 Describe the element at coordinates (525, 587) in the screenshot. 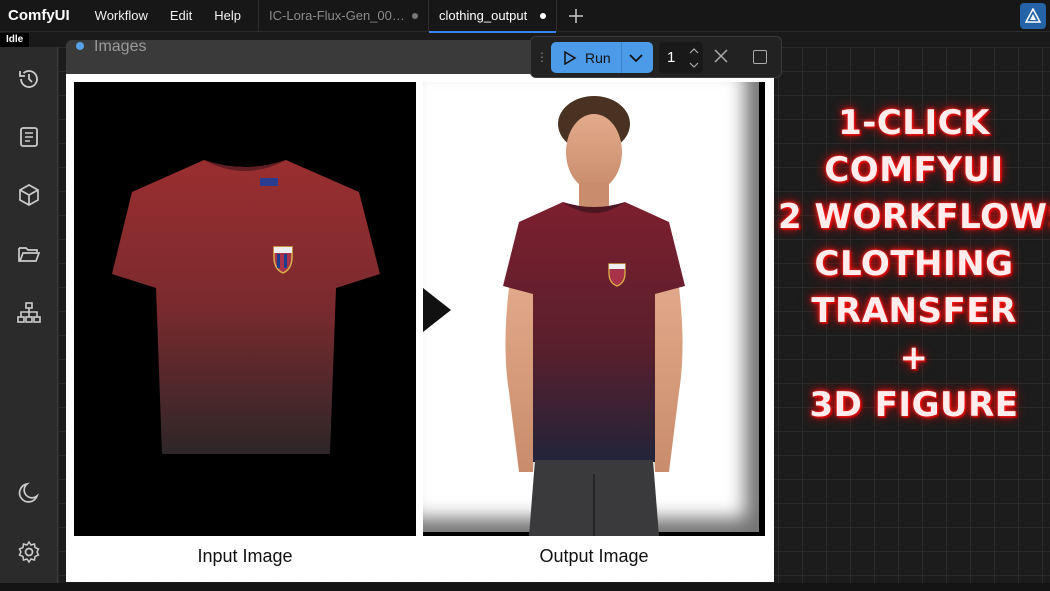

I see `bottom-bar` at that location.